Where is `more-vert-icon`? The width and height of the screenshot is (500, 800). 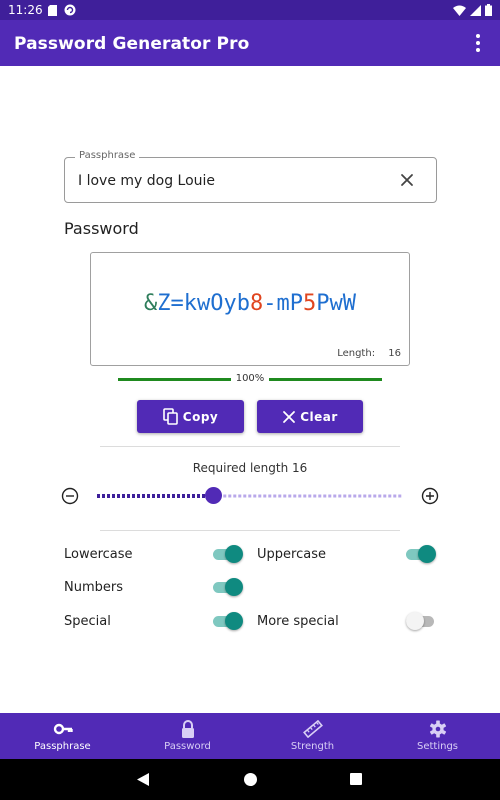 more-vert-icon is located at coordinates (478, 43).